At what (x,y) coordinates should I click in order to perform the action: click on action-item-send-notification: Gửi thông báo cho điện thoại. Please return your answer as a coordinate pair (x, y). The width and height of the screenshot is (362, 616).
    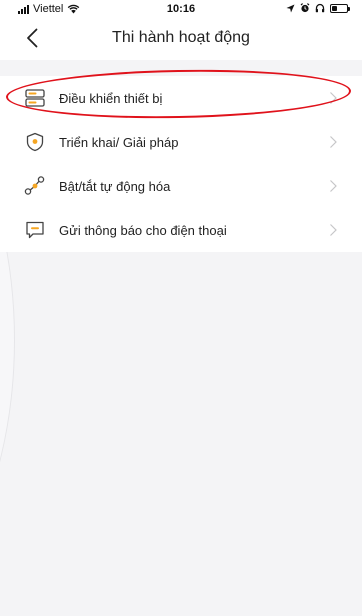
    Looking at the image, I should click on (181, 230).